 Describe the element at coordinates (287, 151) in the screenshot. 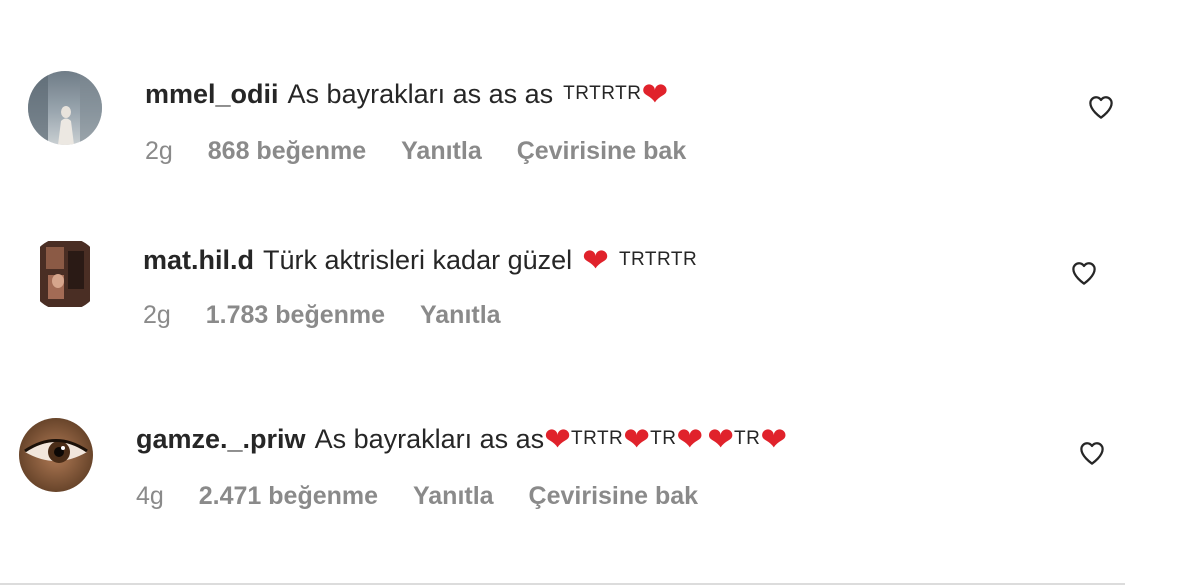

I see `likes-count: 868 beğenme` at that location.